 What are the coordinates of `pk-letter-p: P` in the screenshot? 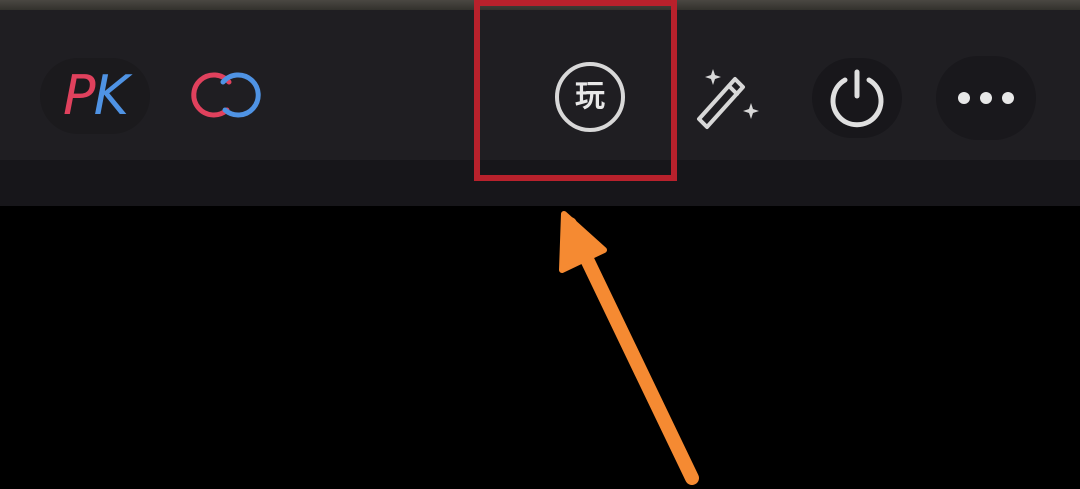 It's located at (79, 95).